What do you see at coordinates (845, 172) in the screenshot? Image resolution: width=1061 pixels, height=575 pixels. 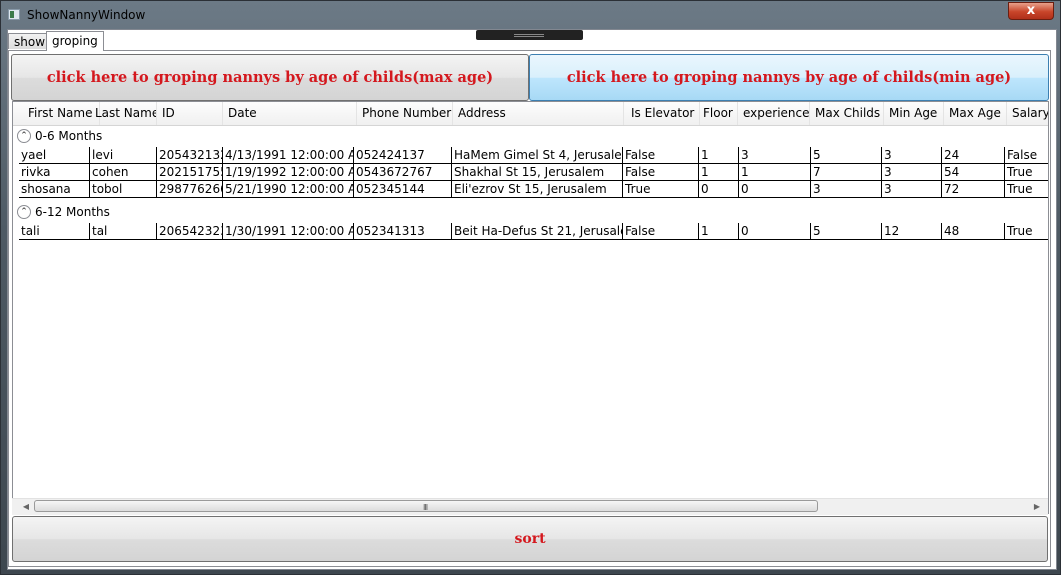 I see `cell-max-childs: 7` at bounding box center [845, 172].